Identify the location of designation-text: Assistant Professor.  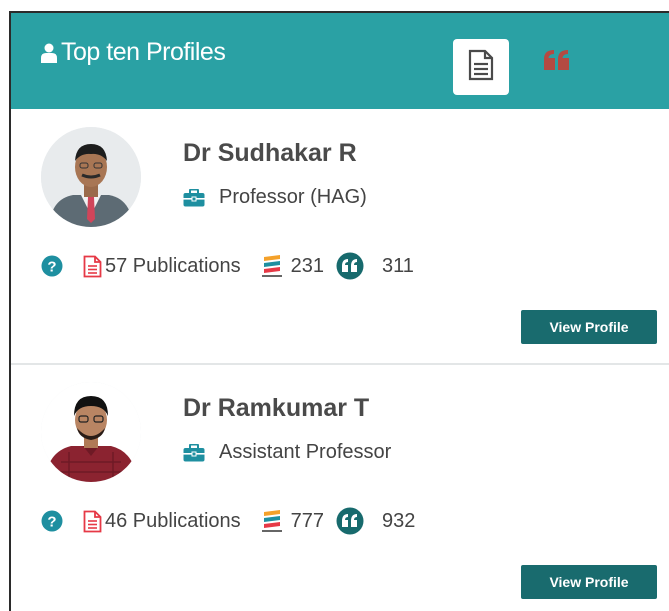
(305, 452).